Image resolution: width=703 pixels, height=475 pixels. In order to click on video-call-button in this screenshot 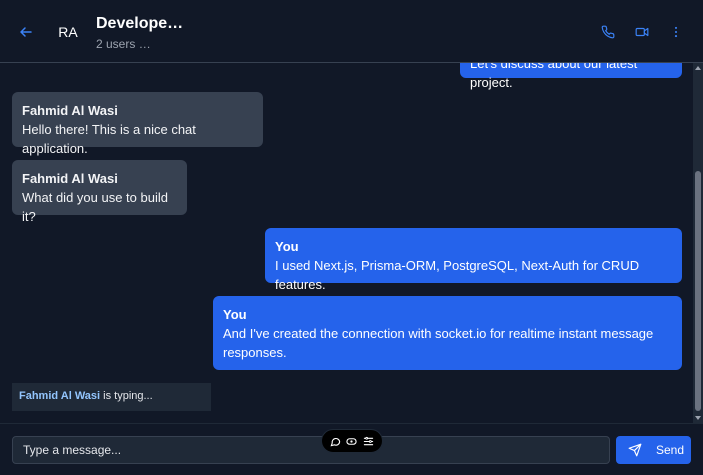, I will do `click(642, 32)`.